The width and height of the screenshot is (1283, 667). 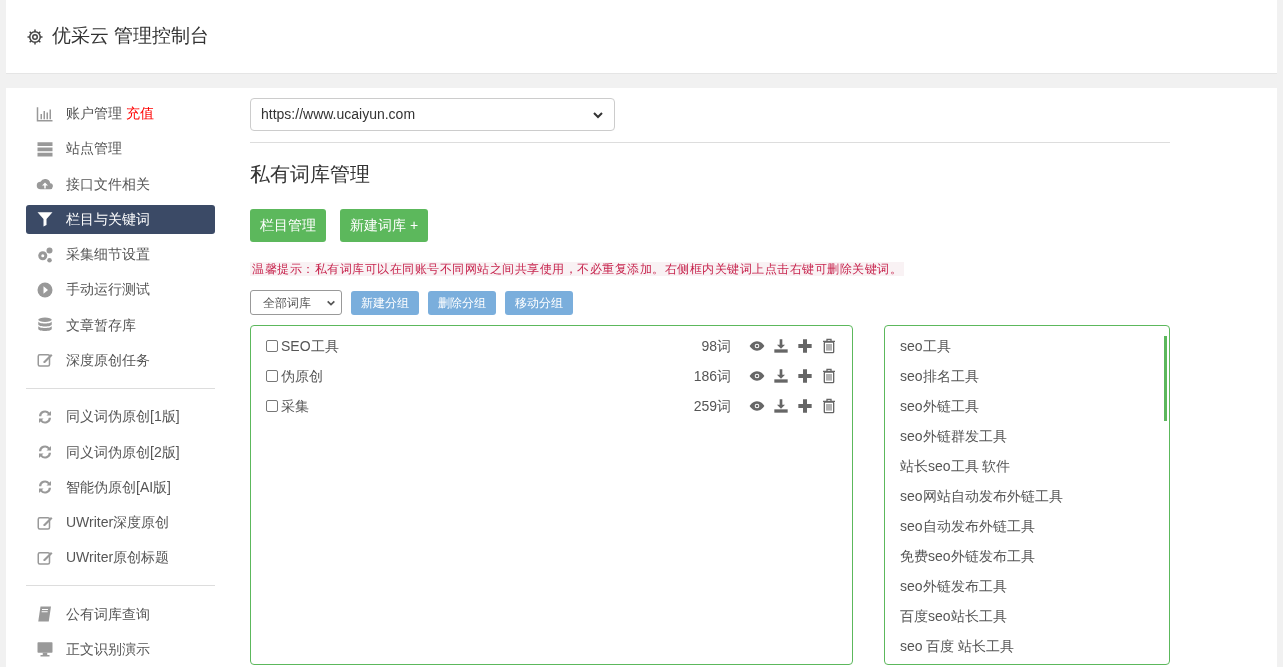 I want to click on filter-icon, so click(x=45, y=219).